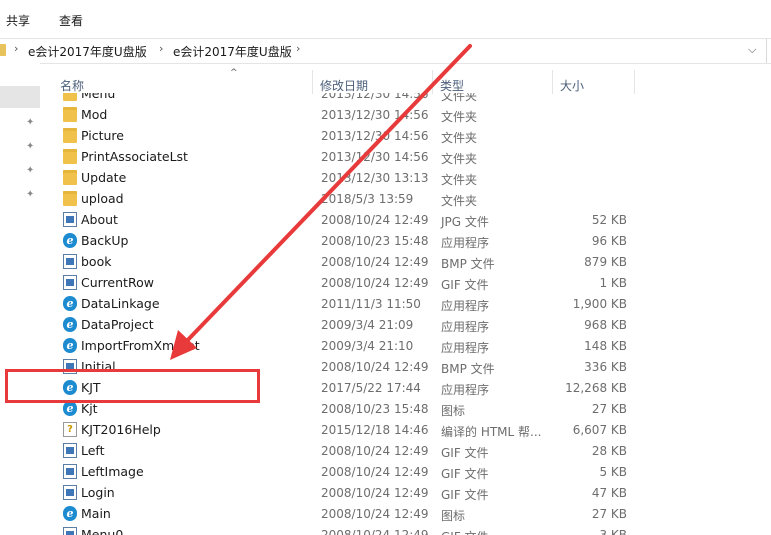 The image size is (771, 535). What do you see at coordinates (99, 219) in the screenshot?
I see `file-name: About` at bounding box center [99, 219].